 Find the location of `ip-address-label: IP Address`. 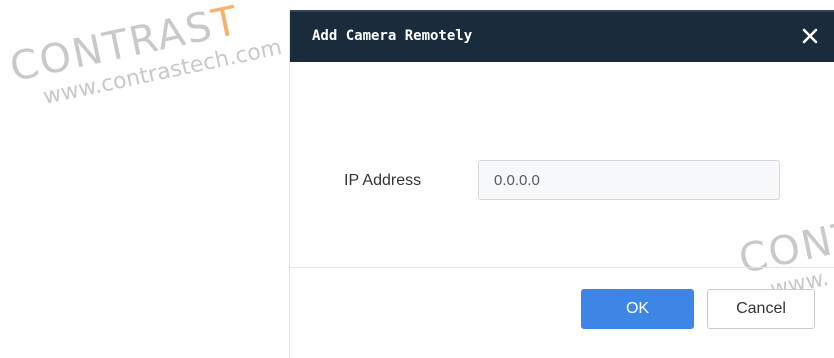

ip-address-label: IP Address is located at coordinates (383, 180).